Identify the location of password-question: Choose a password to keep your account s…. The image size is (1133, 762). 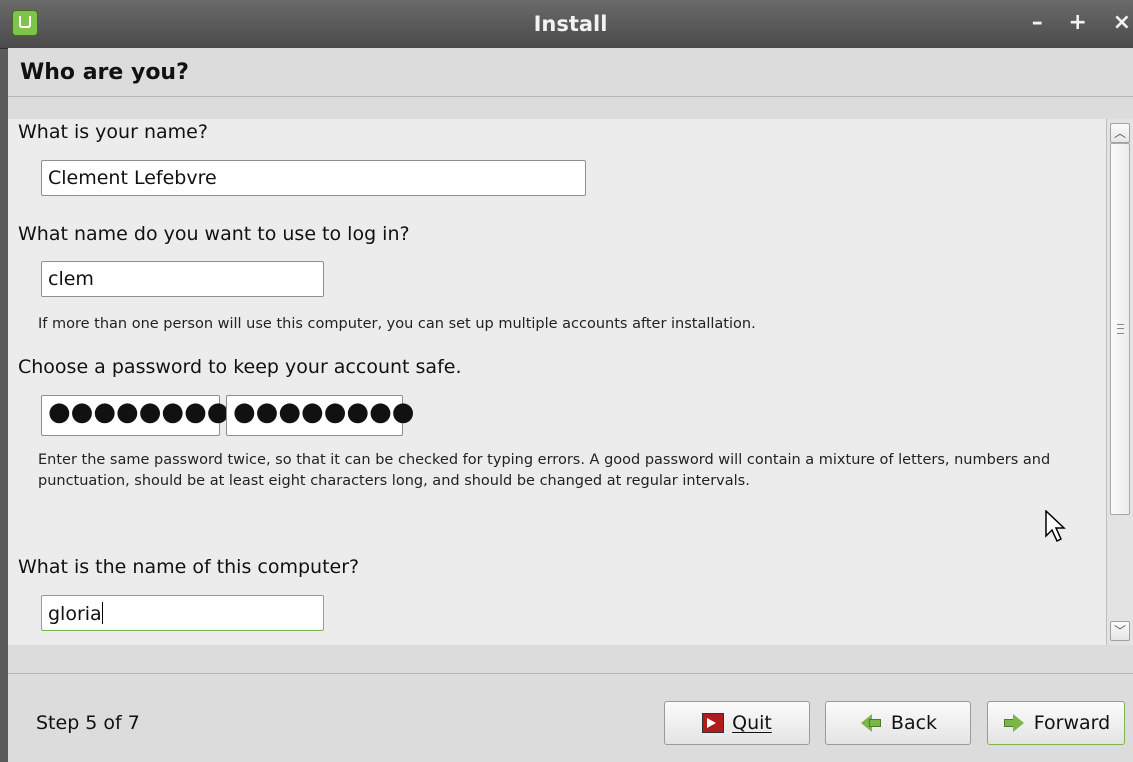
(240, 367).